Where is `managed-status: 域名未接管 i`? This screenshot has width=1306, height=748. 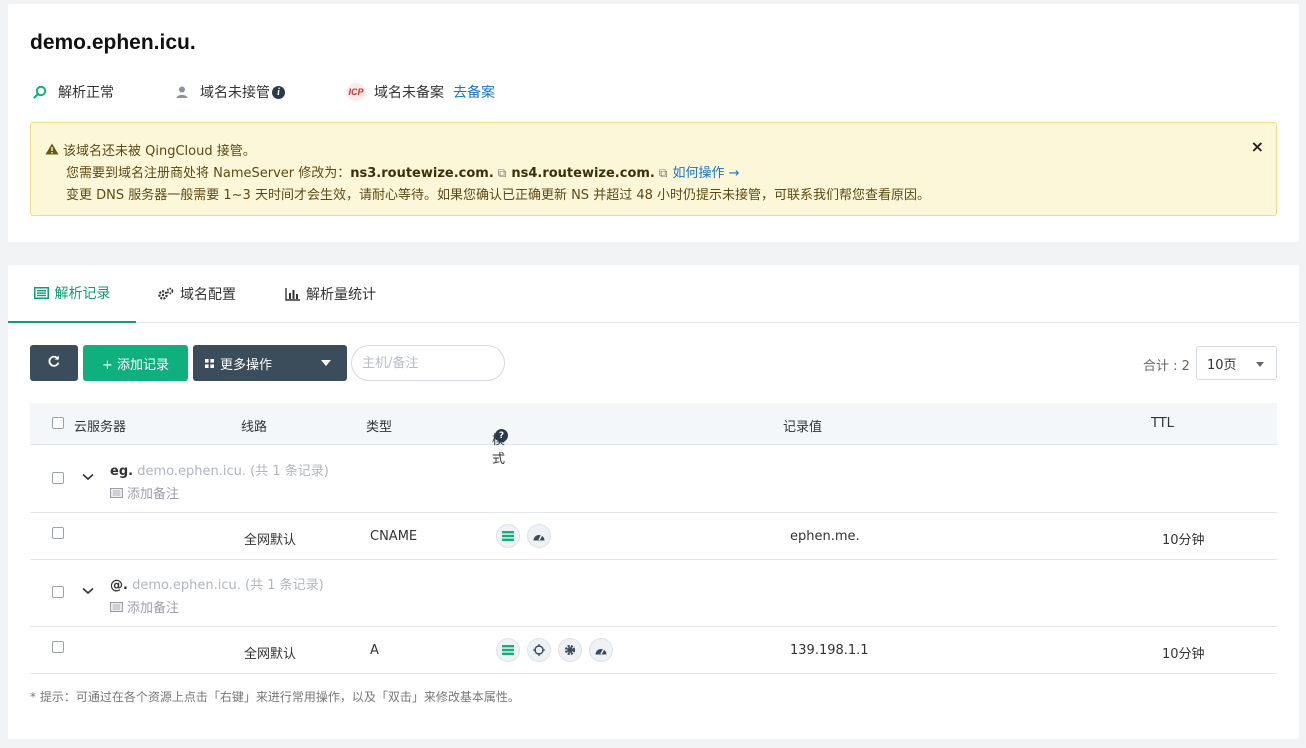
managed-status: 域名未接管 i is located at coordinates (259, 92).